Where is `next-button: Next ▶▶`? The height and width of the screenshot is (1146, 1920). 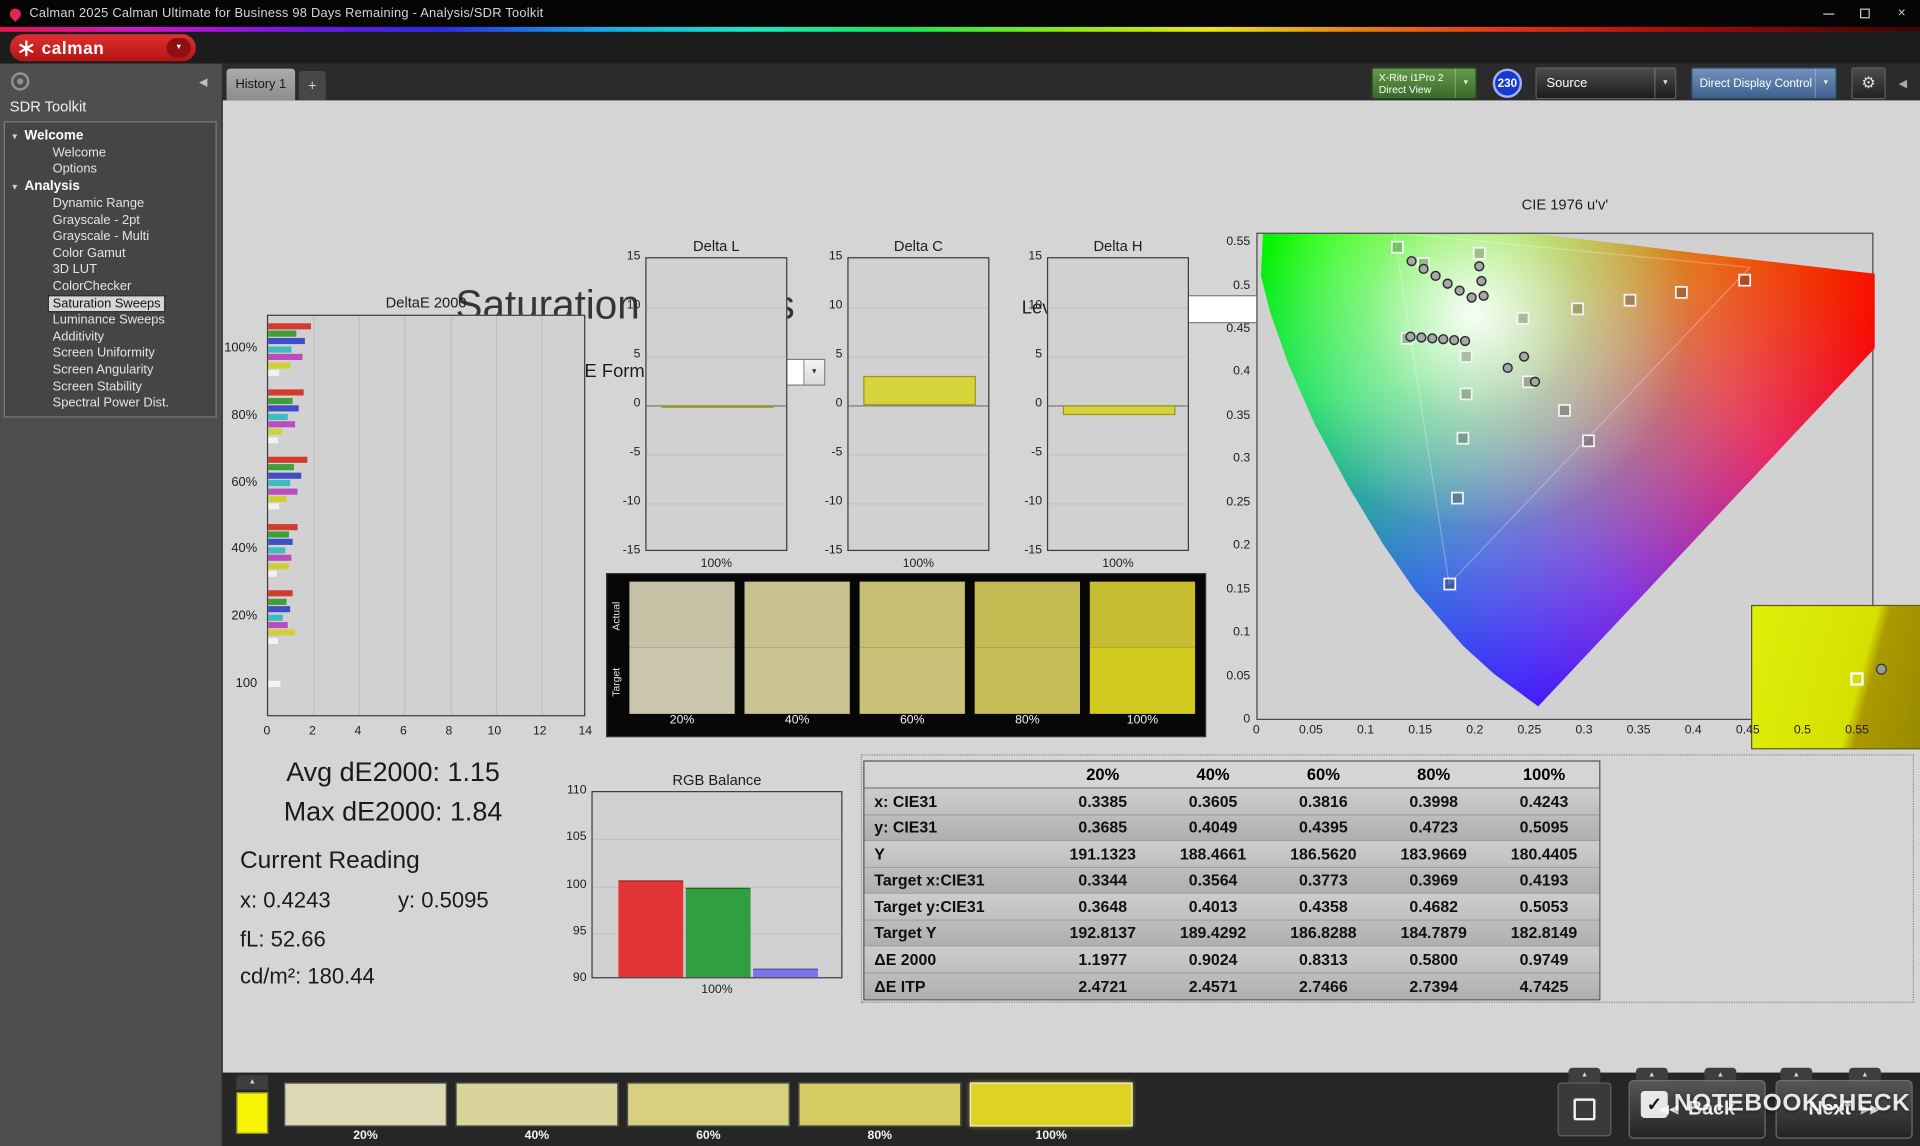
next-button: Next ▶▶ is located at coordinates (1844, 1109).